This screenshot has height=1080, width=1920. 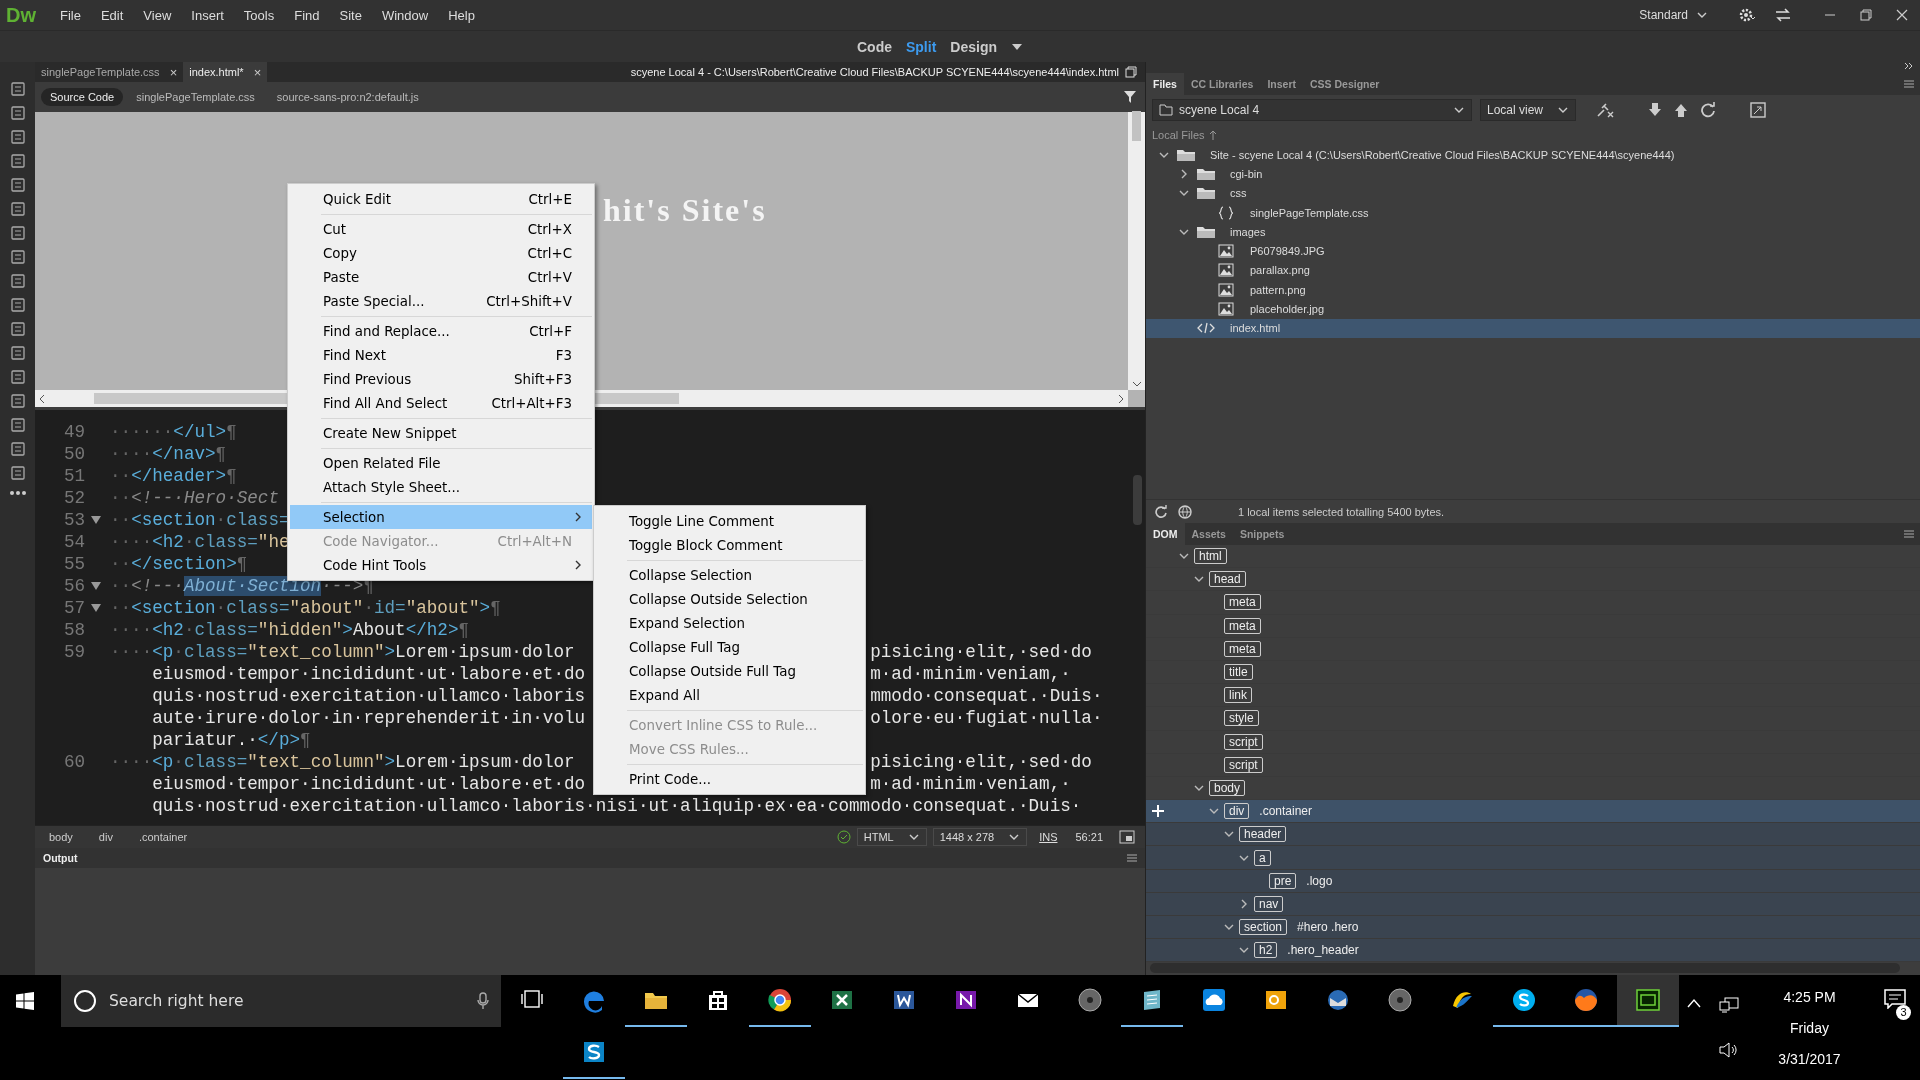 I want to click on code-line: ··<!--·Hero·Sect, so click(x=194, y=498).